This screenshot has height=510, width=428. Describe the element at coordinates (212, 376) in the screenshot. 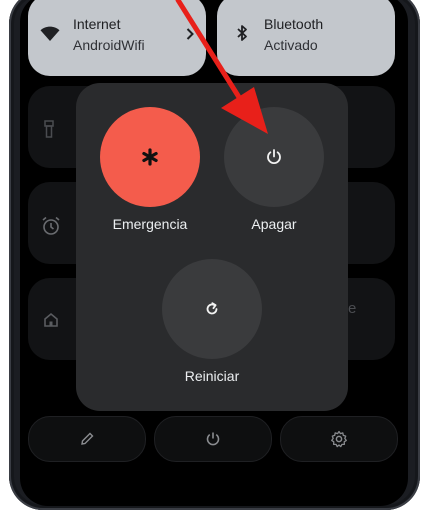

I see `restart-label: Reiniciar` at that location.